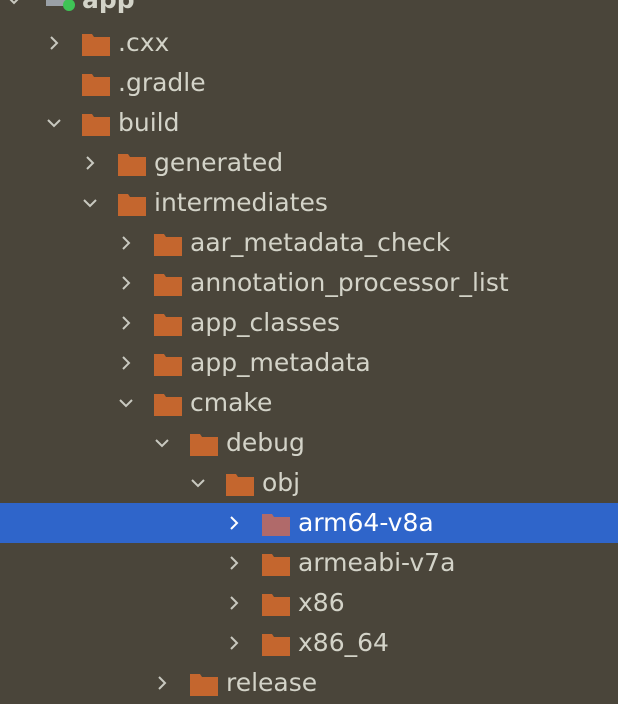 Image resolution: width=618 pixels, height=704 pixels. What do you see at coordinates (309, 403) in the screenshot?
I see `tree-item-cmake: cmake` at bounding box center [309, 403].